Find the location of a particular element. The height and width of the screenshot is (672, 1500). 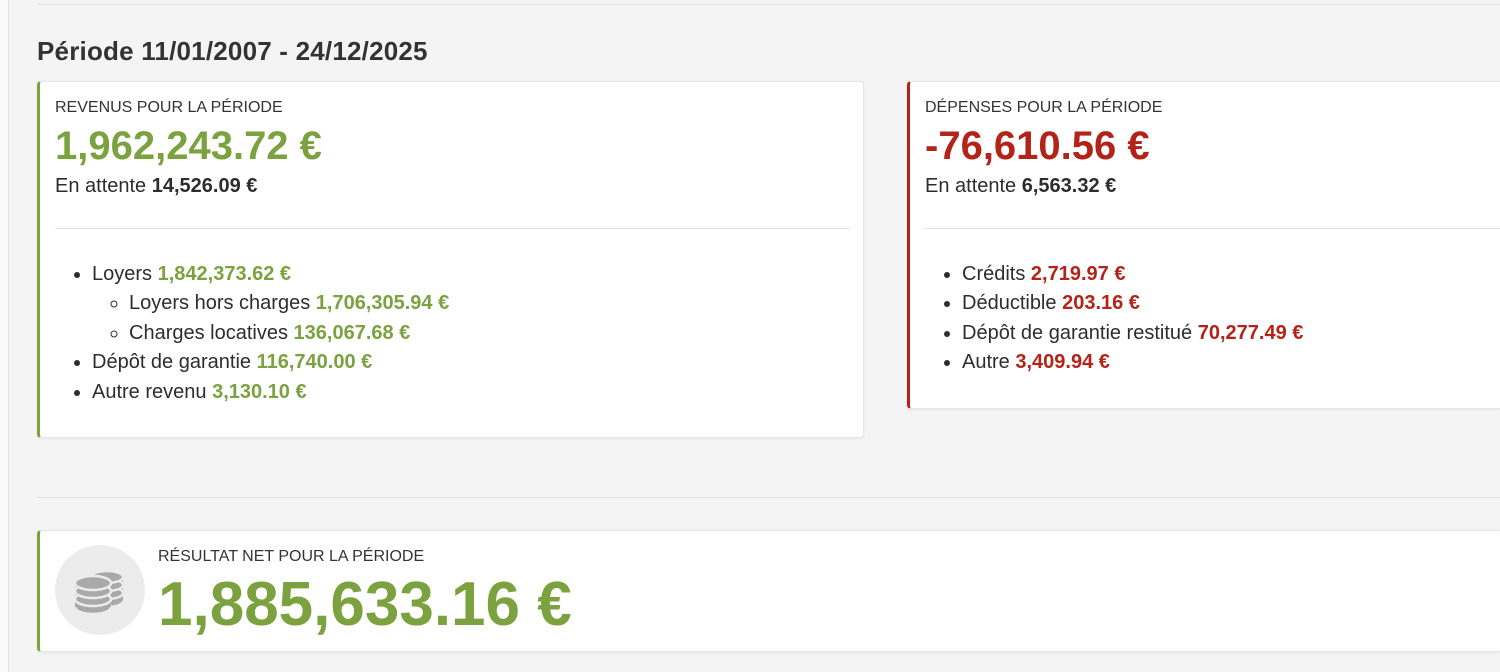

item-label: Déductible is located at coordinates (1009, 303).